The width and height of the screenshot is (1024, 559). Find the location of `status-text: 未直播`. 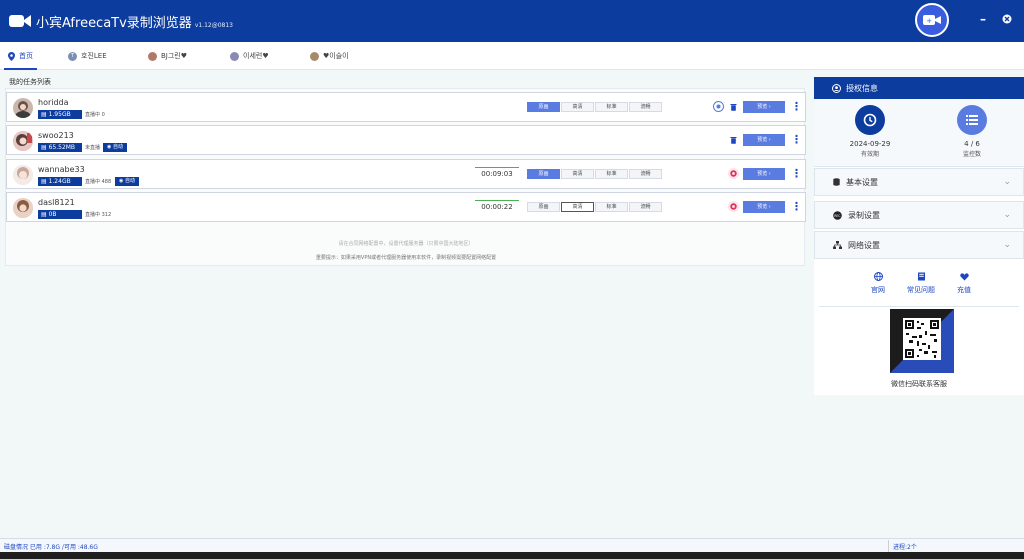

status-text: 未直播 is located at coordinates (93, 148).